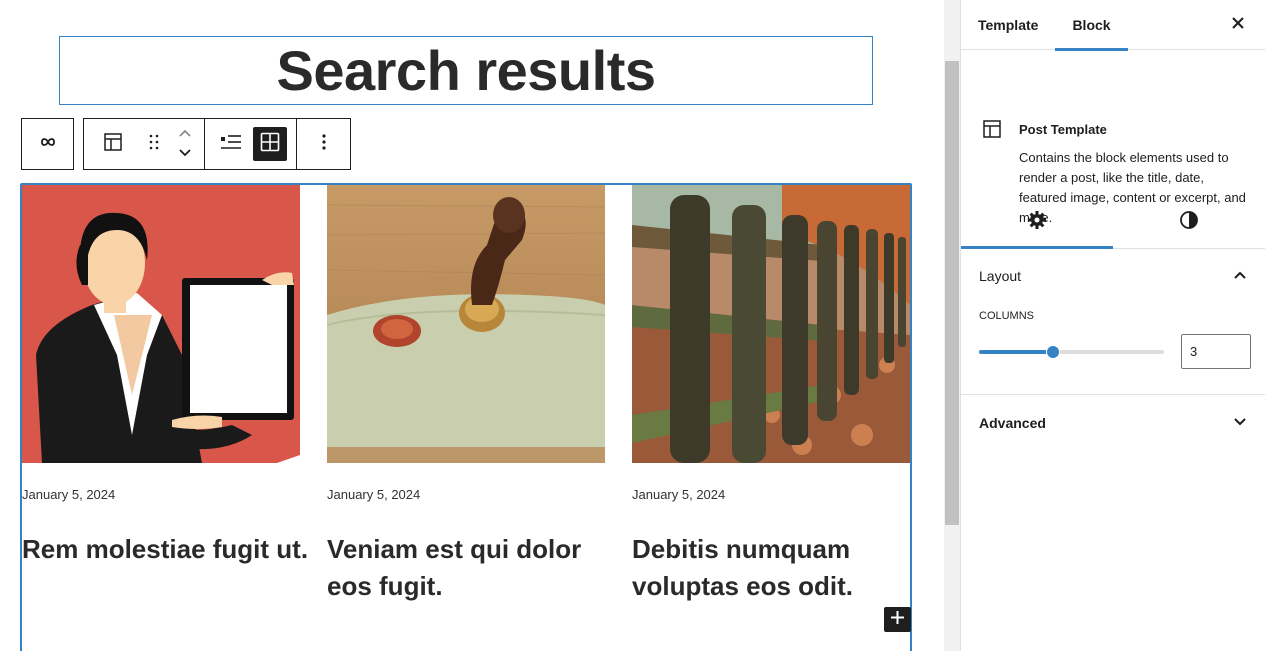 Image resolution: width=1265 pixels, height=651 pixels. I want to click on select-parent-button, so click(47, 144).